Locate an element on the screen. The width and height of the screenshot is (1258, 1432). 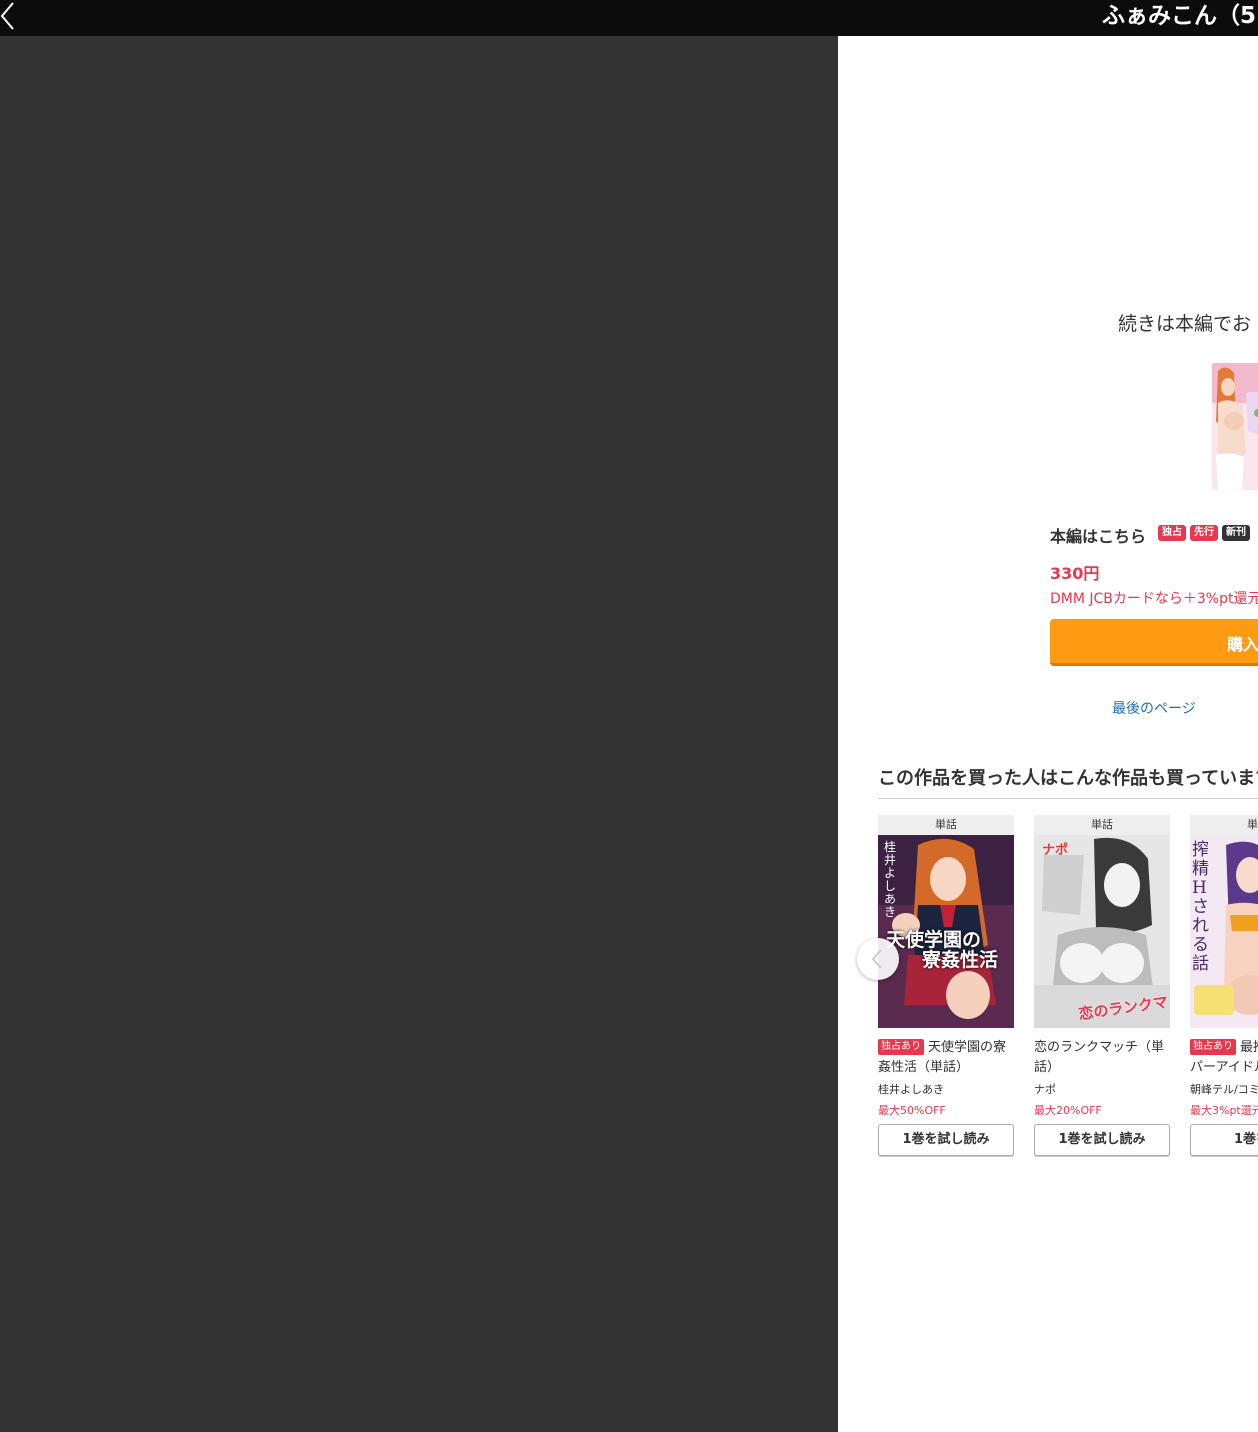
divider is located at coordinates (1068, 798).